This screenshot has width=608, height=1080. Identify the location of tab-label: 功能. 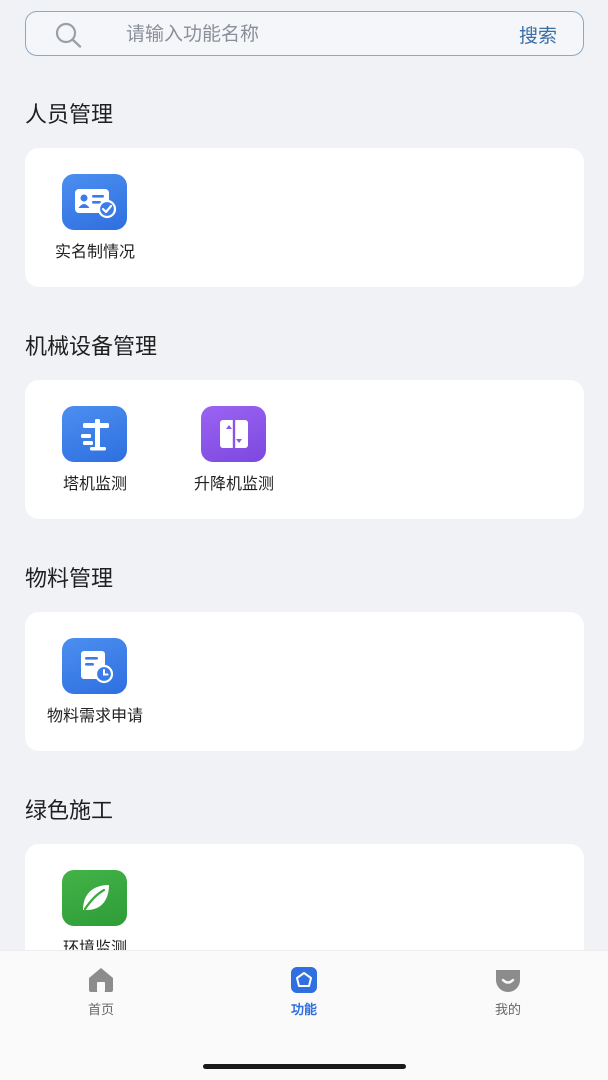
(303, 1010).